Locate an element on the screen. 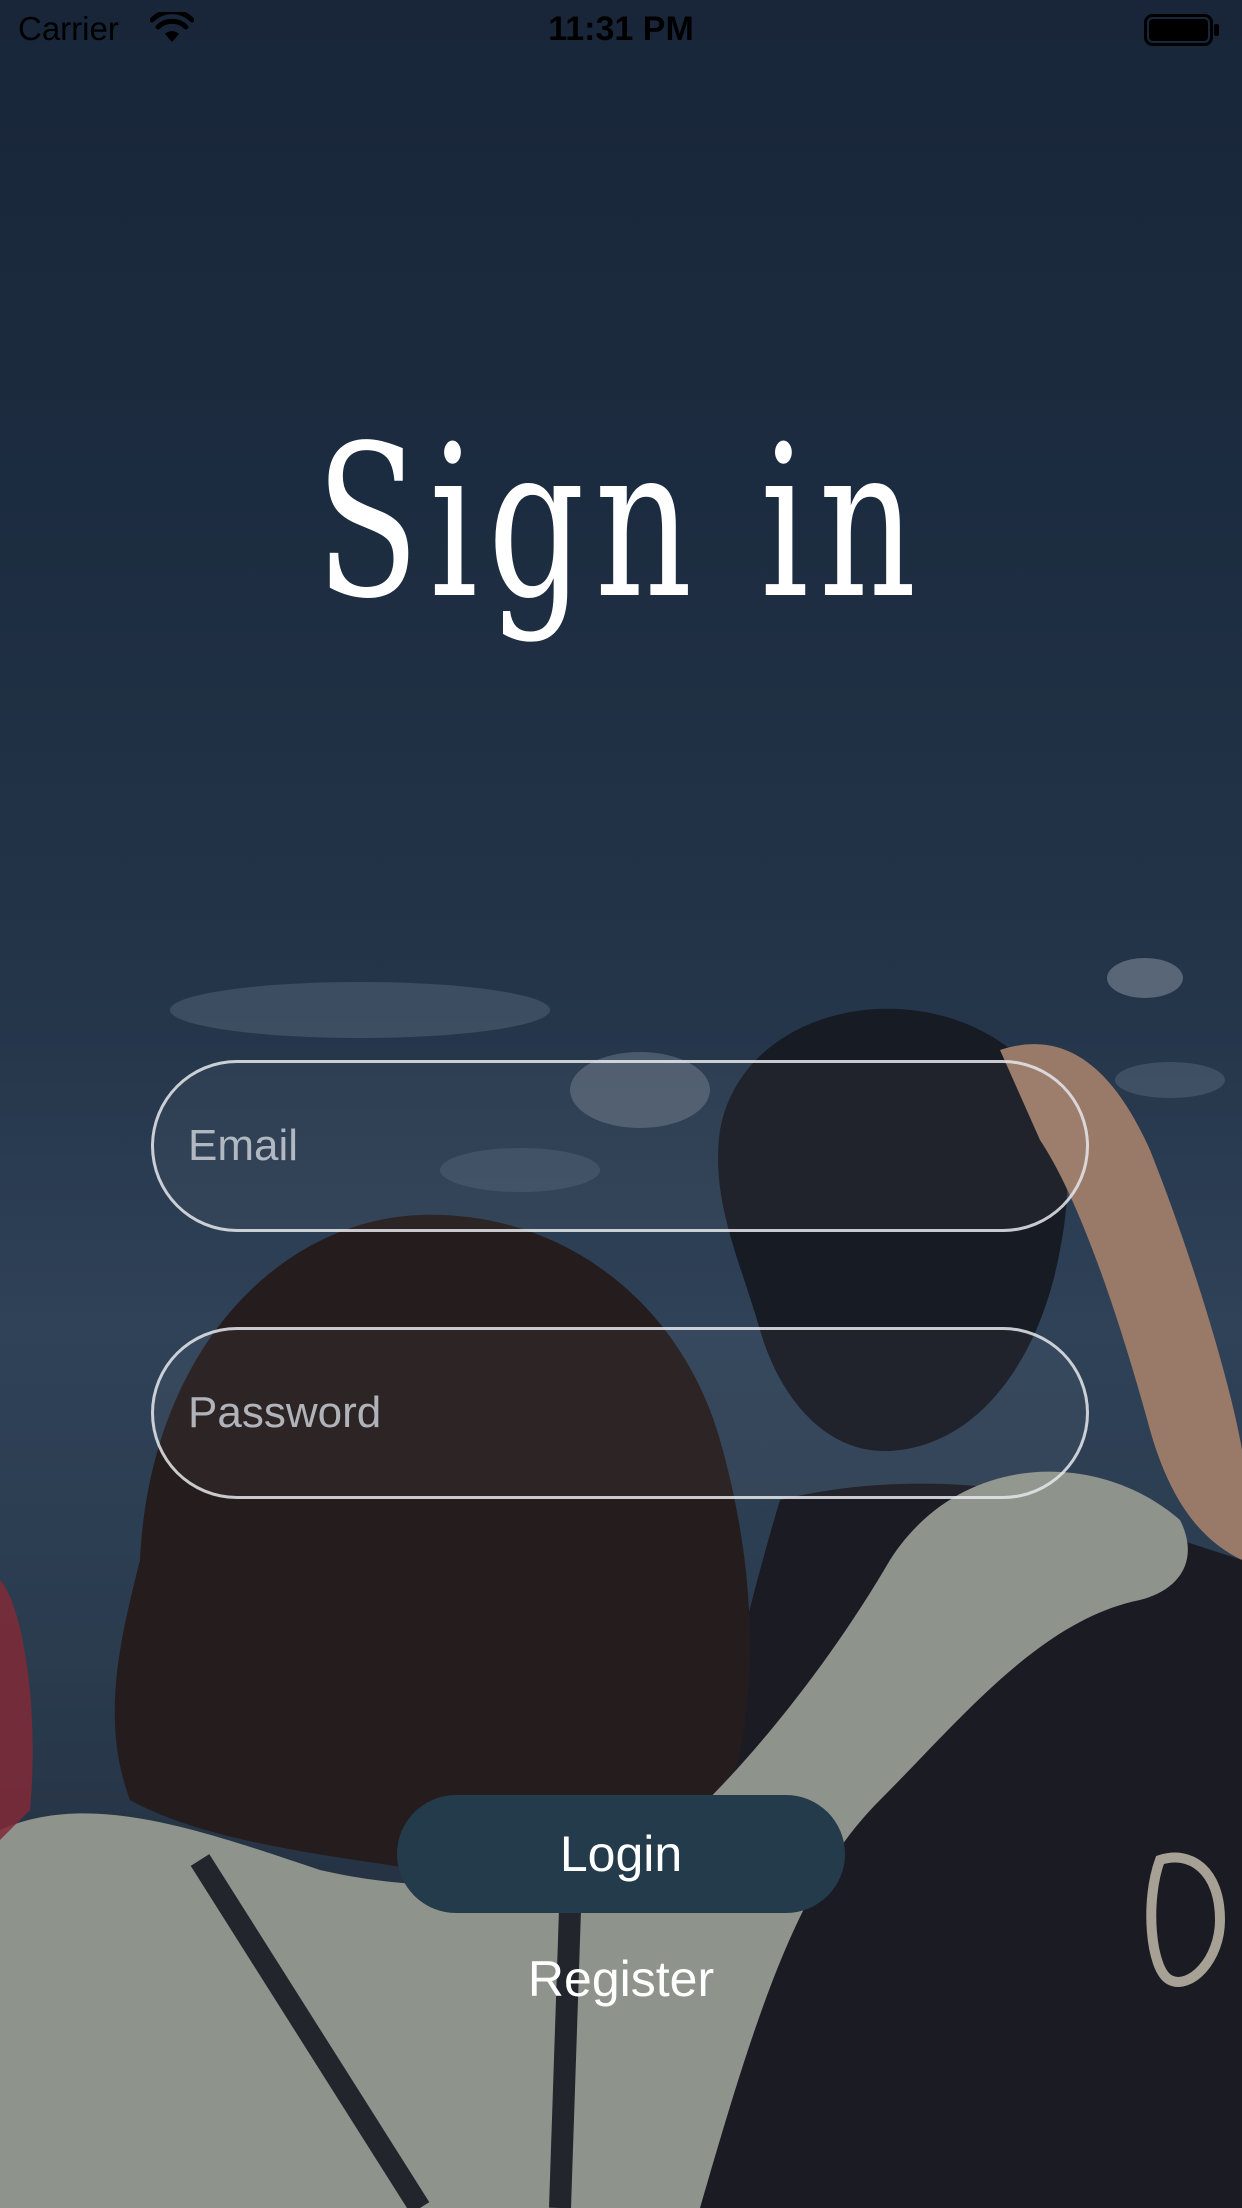  password-input is located at coordinates (620, 1413).